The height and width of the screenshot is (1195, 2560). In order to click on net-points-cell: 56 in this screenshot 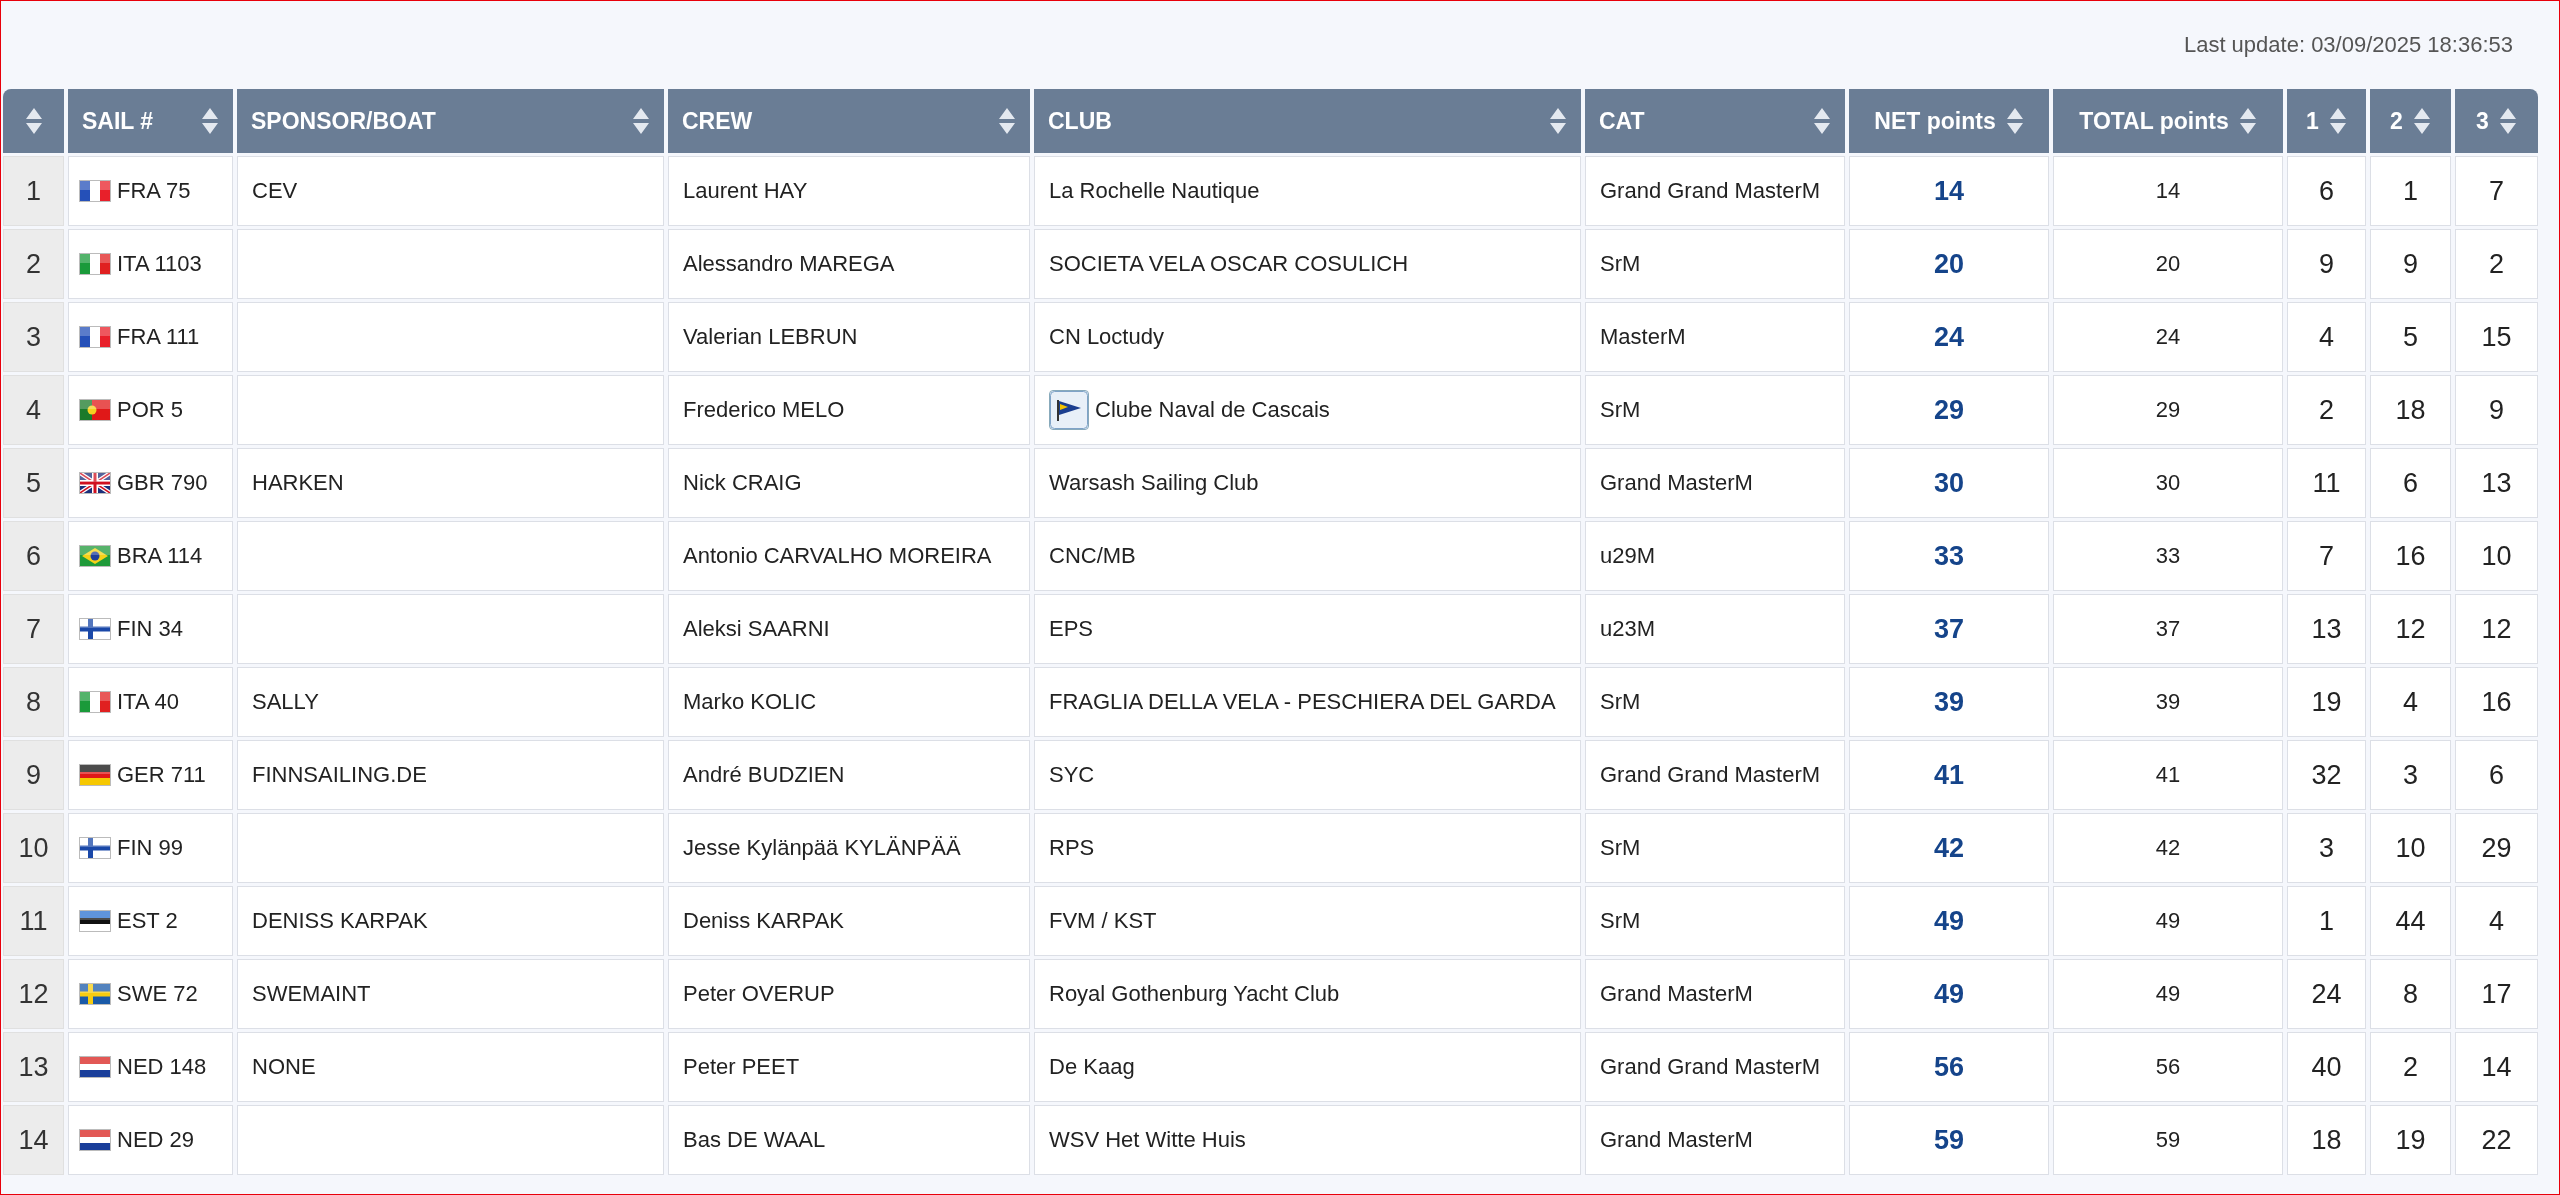, I will do `click(1949, 1067)`.